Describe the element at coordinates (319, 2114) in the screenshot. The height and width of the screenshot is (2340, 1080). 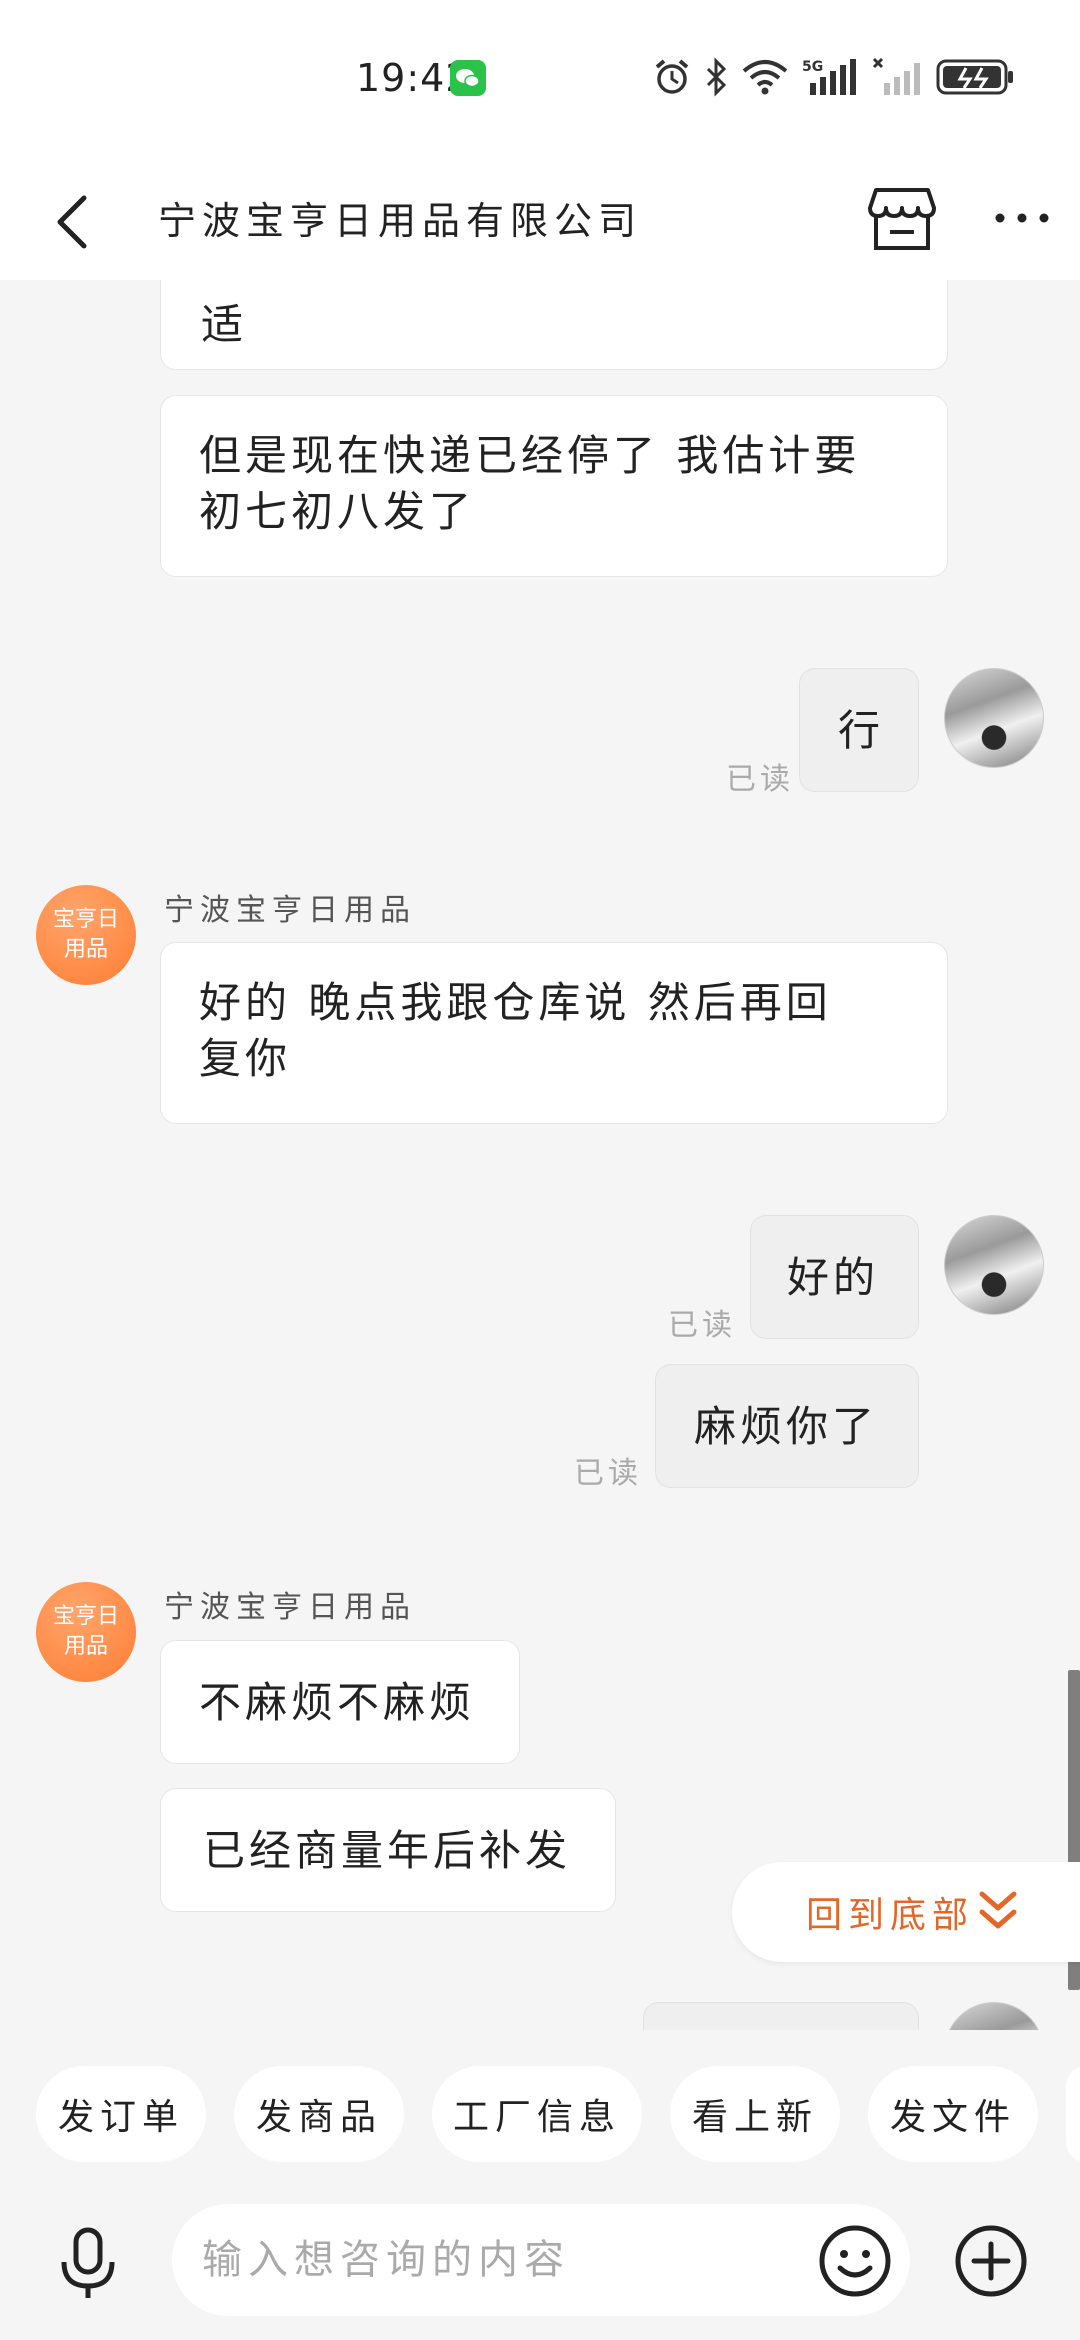
I see `quick-action-send-product: 发商品` at that location.